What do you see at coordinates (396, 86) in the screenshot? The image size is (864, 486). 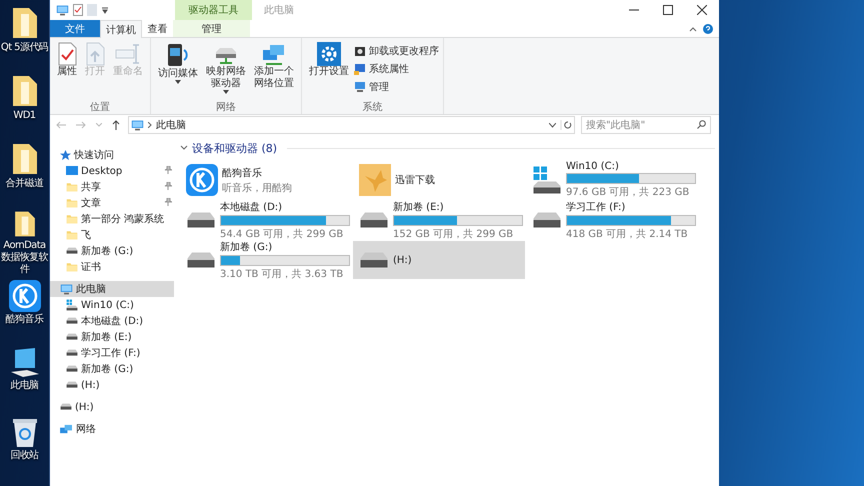 I see `ribbon-small-button: 管理` at bounding box center [396, 86].